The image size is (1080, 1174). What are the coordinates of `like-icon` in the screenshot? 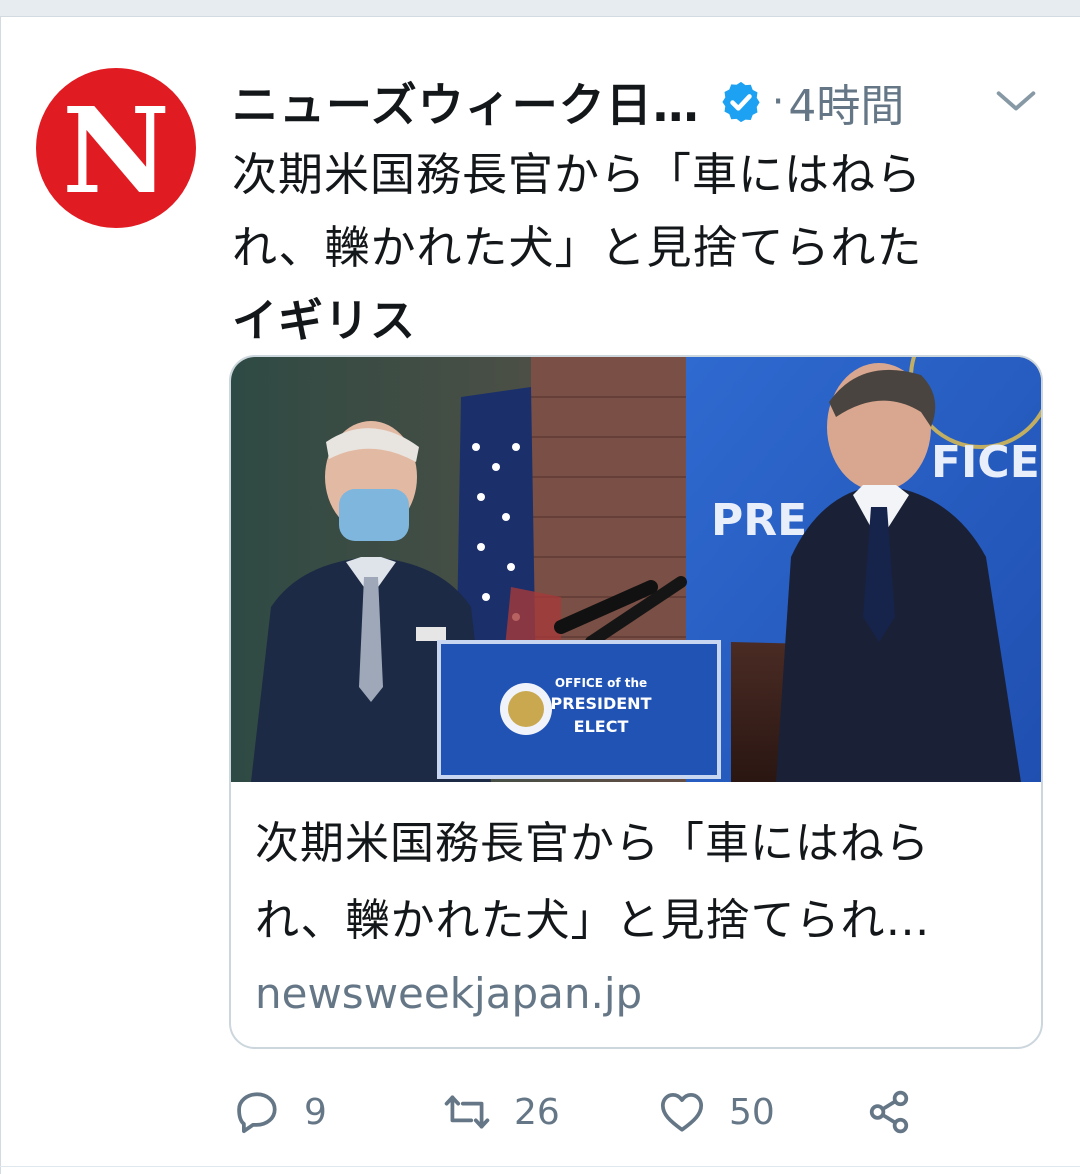 It's located at (682, 1112).